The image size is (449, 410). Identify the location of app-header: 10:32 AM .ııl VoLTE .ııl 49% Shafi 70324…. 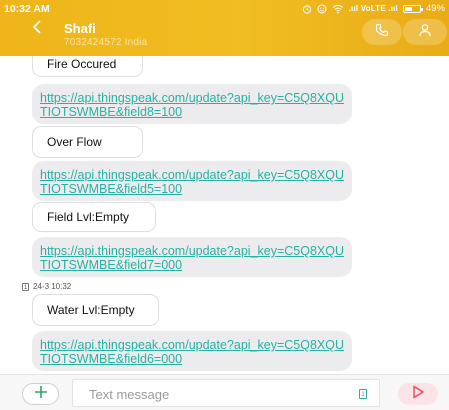
(224, 28).